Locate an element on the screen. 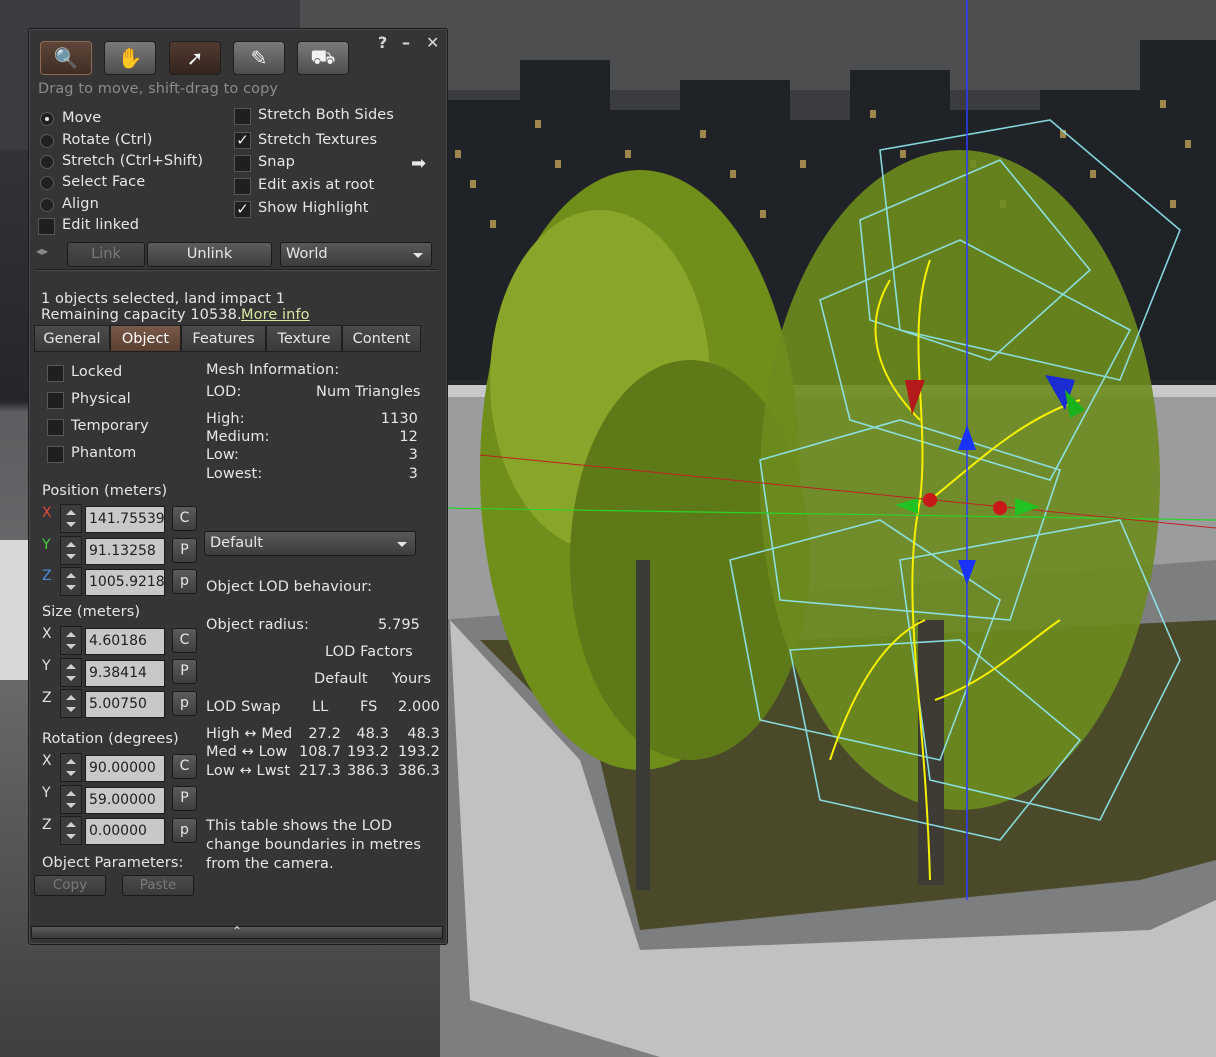  physical-checkbox is located at coordinates (55, 400).